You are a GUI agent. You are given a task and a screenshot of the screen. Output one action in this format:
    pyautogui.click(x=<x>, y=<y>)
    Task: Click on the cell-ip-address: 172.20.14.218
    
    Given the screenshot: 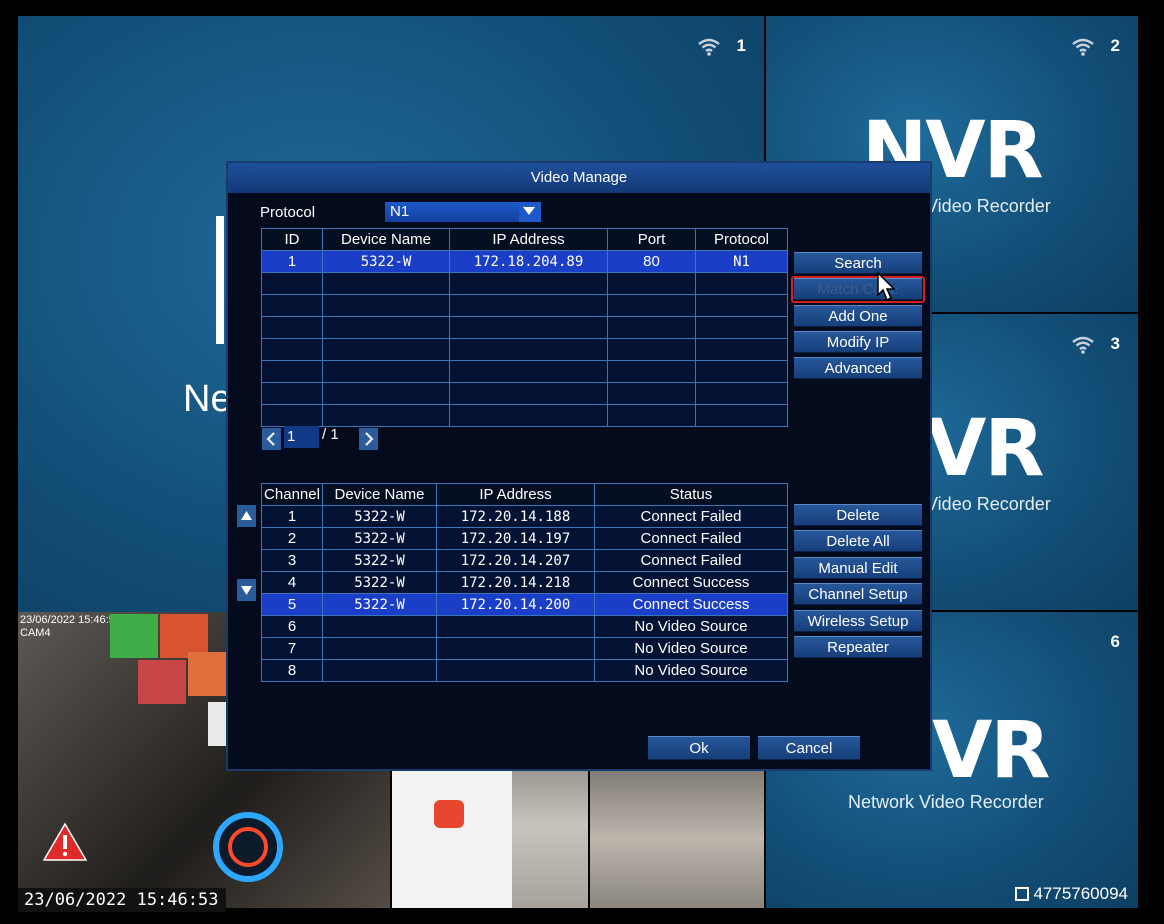 What is the action you would take?
    pyautogui.click(x=515, y=582)
    